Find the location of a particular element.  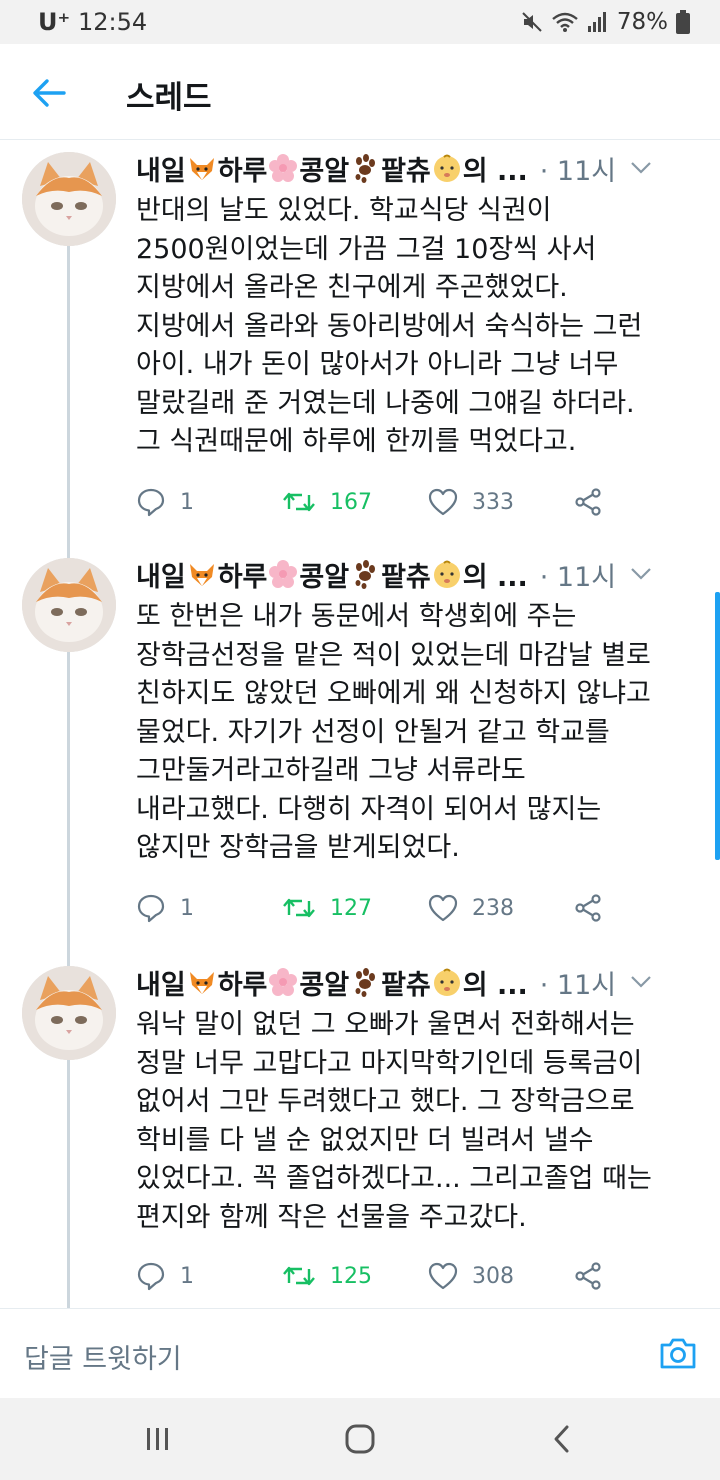

app-header: 스레드 is located at coordinates (360, 92).